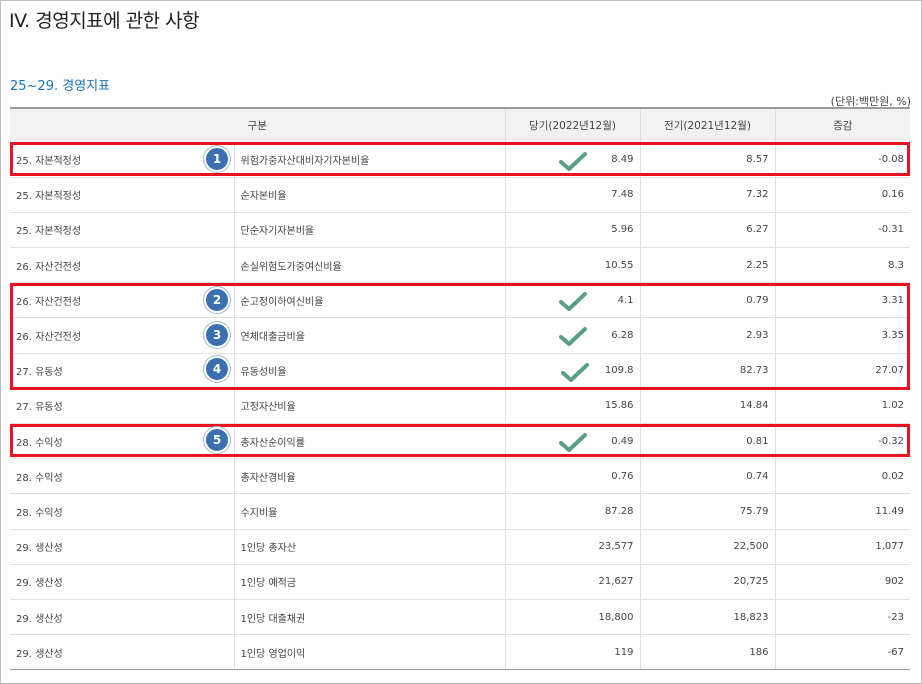 This screenshot has height=684, width=922. Describe the element at coordinates (268, 408) in the screenshot. I see `row-item-text: 고정자산비율` at that location.